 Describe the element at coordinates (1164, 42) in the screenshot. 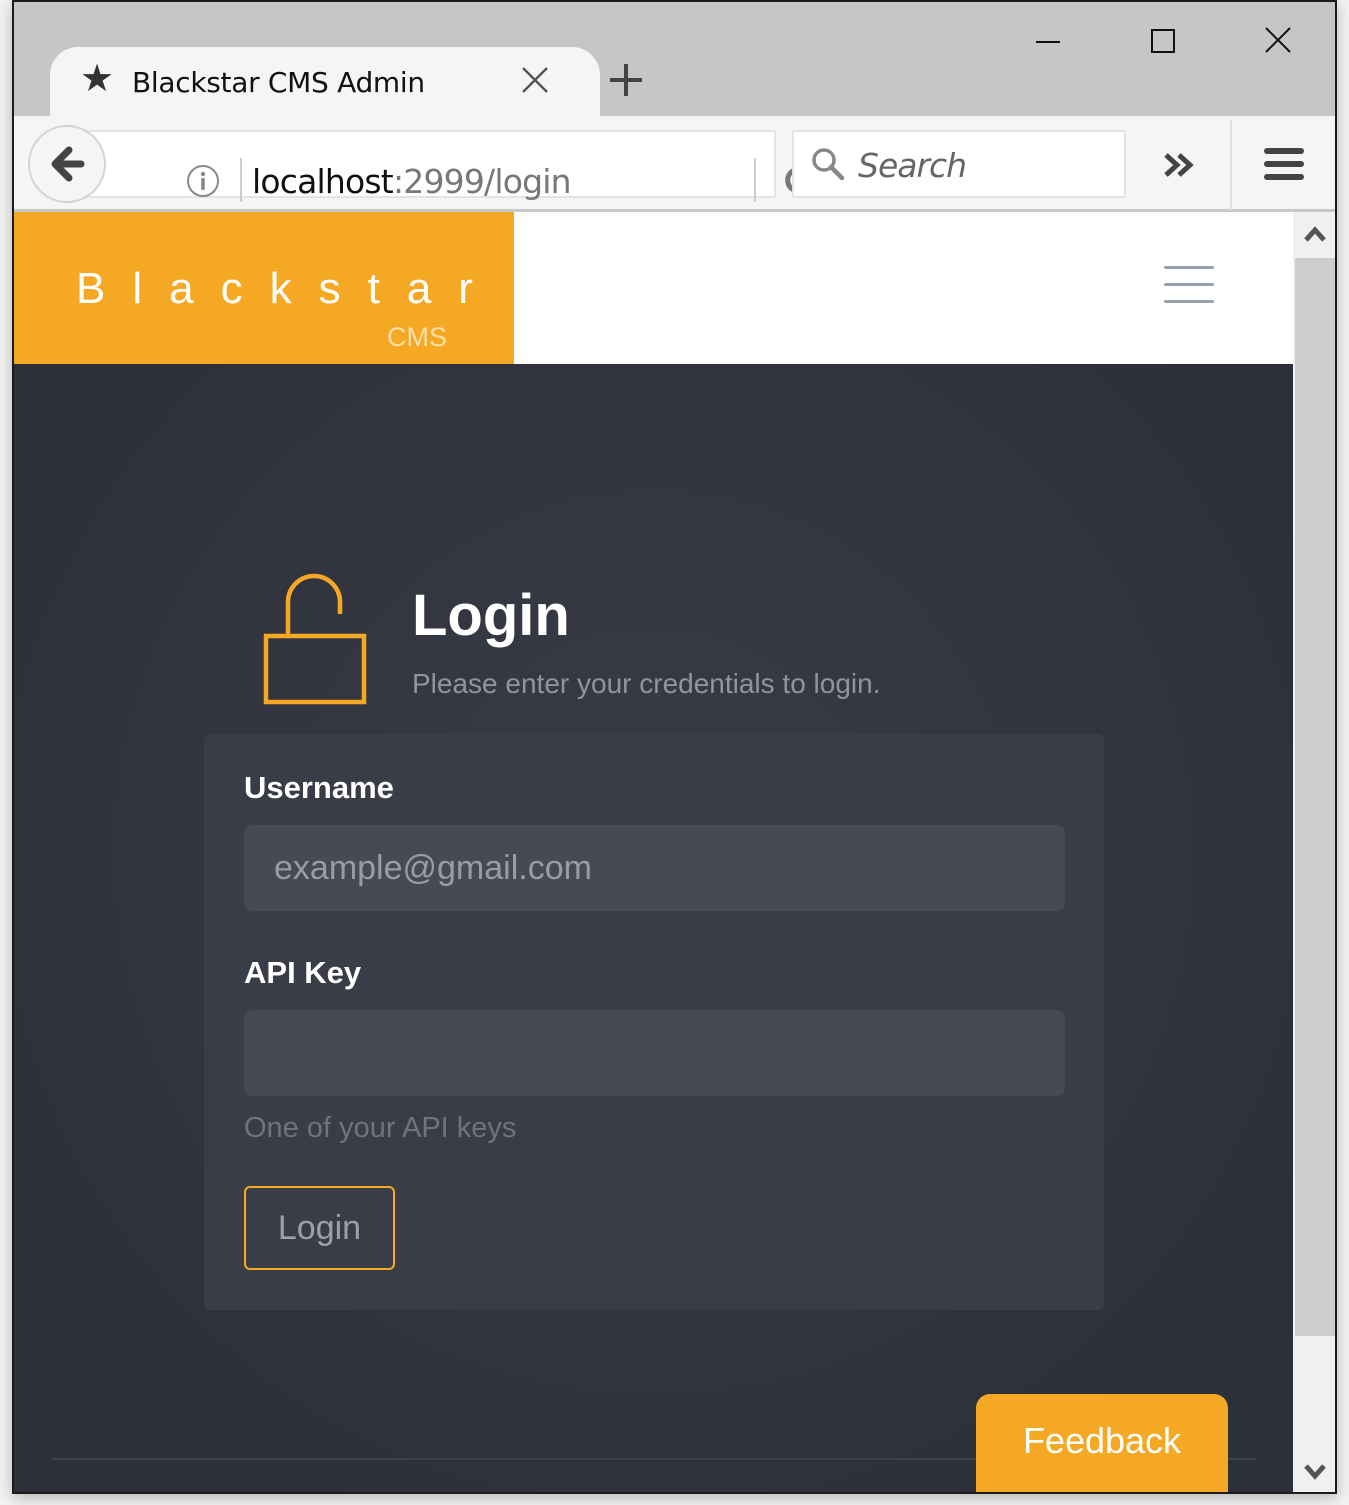

I see `maximize-icon` at that location.